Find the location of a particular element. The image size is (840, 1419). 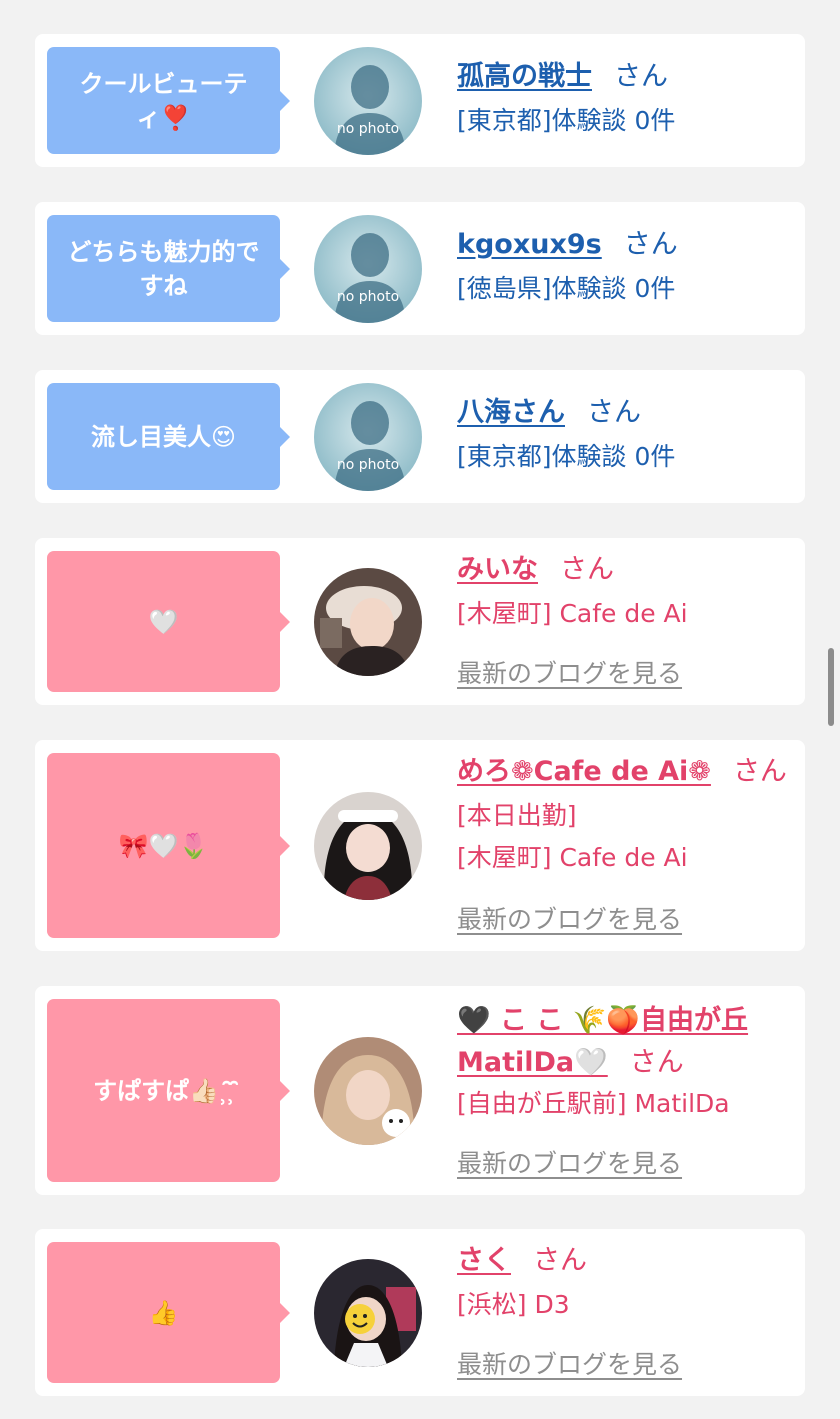

user-name-link: 孤高の戦士 is located at coordinates (524, 76).